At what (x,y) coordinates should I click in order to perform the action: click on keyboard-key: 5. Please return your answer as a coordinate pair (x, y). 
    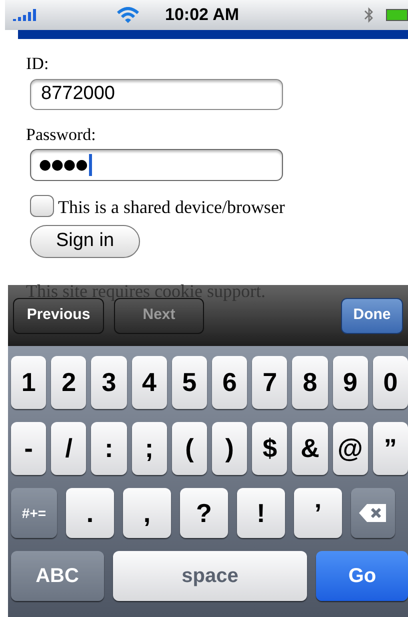
    Looking at the image, I should click on (190, 382).